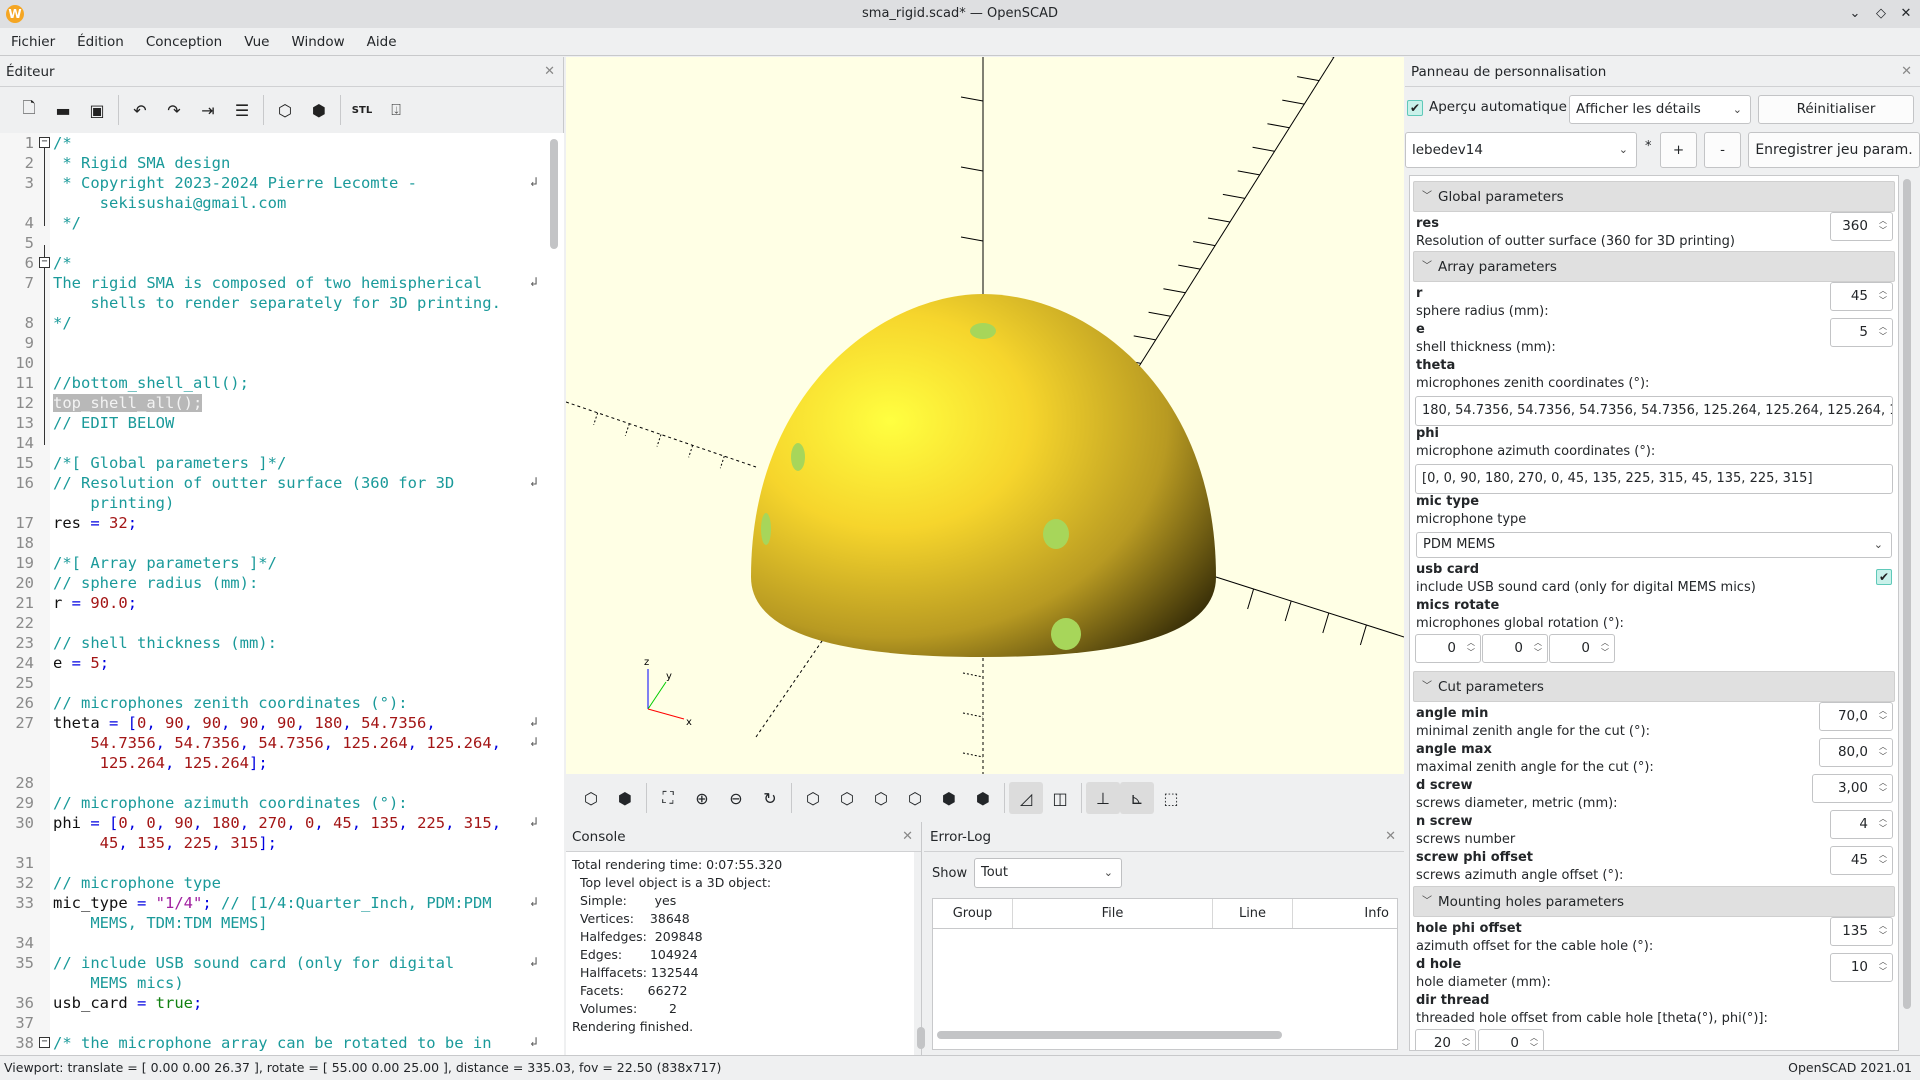 Image resolution: width=1920 pixels, height=1080 pixels. Describe the element at coordinates (1861, 860) in the screenshot. I see `screw-phi-offset-spinbox: 45 ︿ ﹀` at that location.